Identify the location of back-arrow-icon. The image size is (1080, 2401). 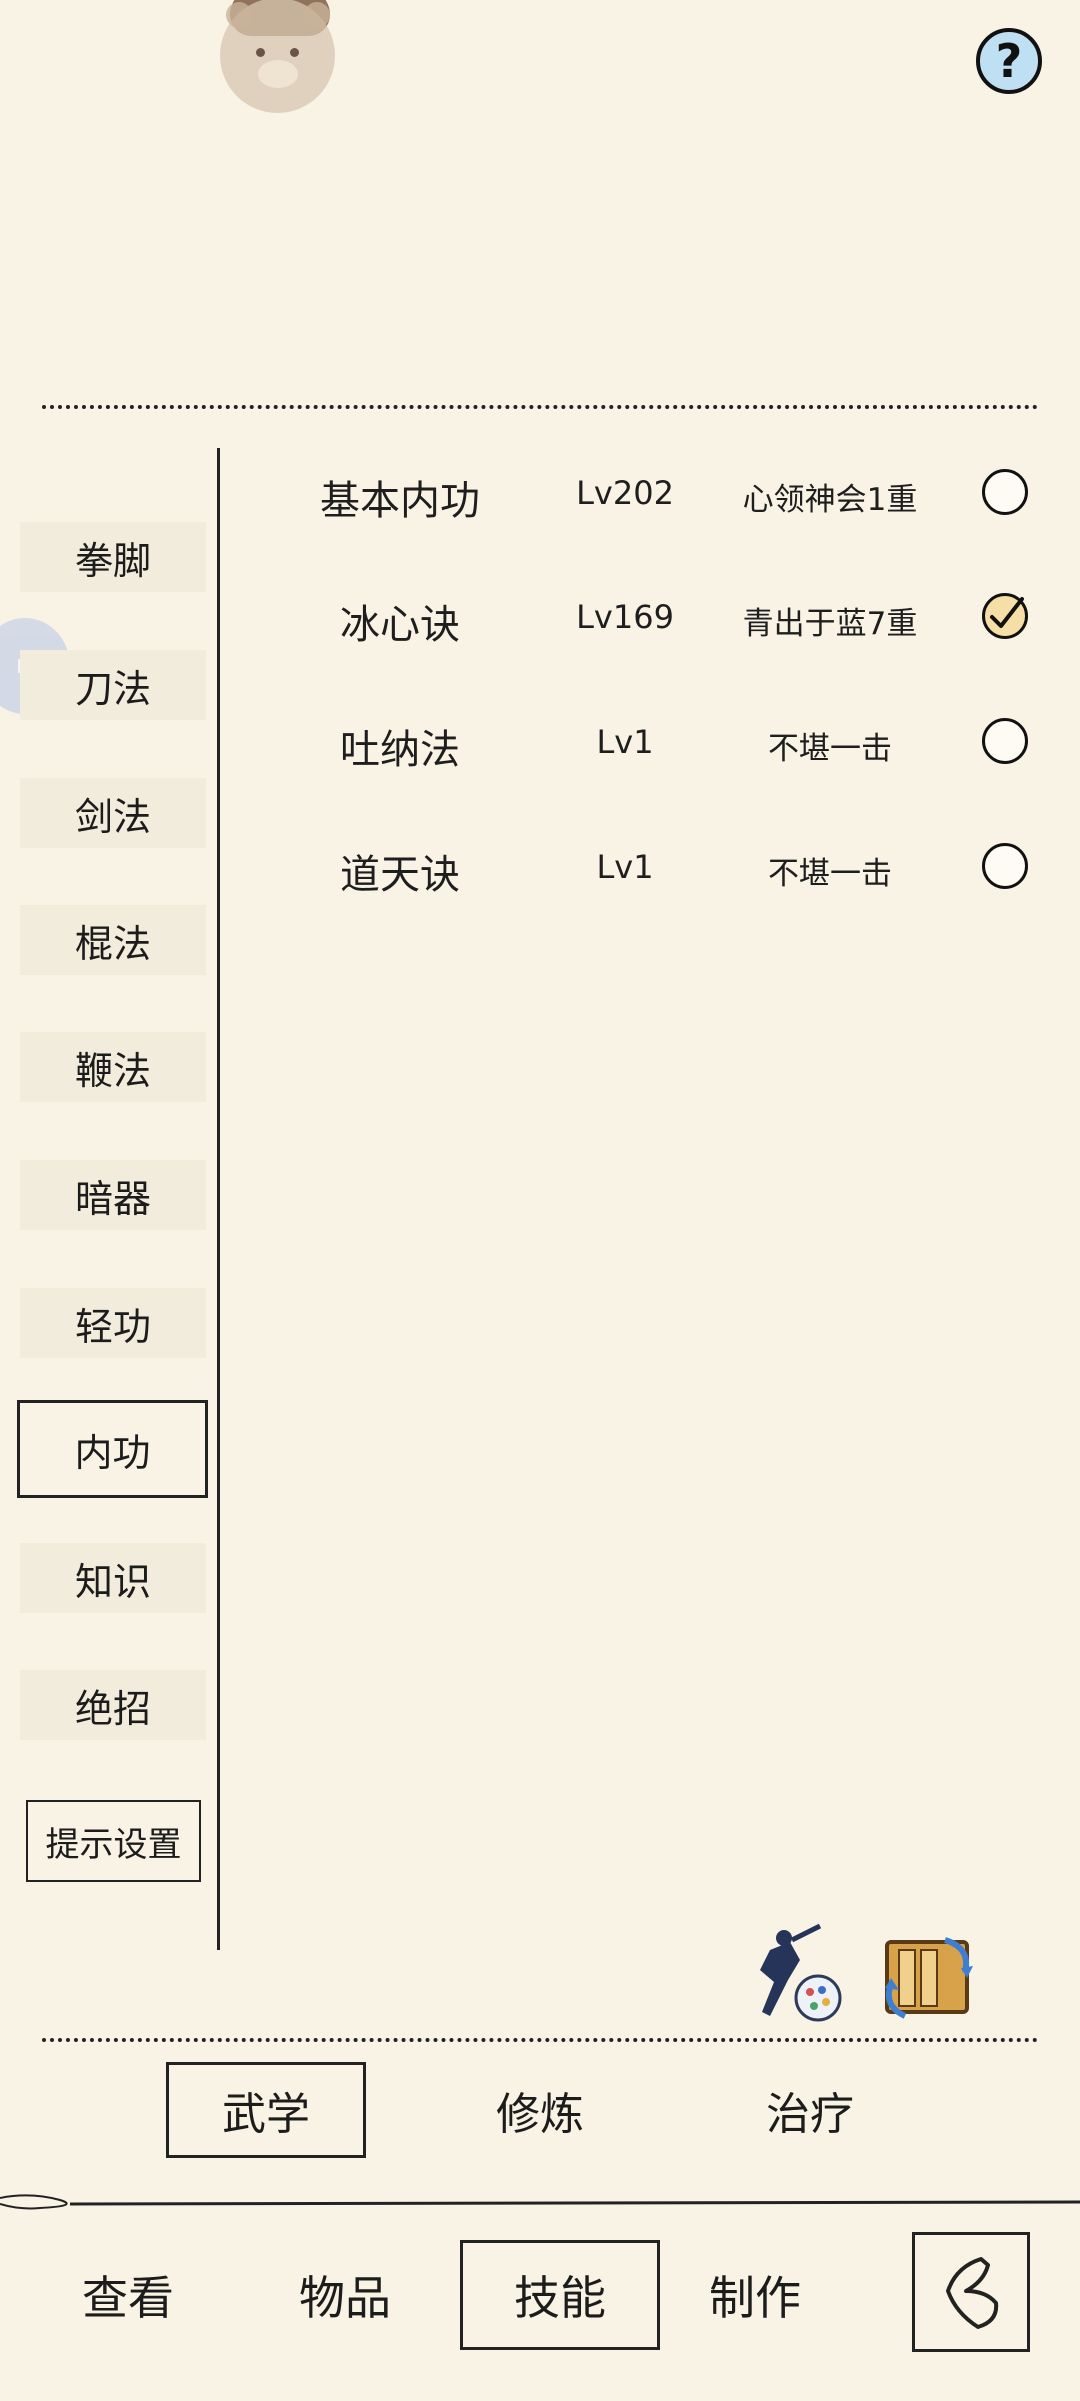
(972, 2293).